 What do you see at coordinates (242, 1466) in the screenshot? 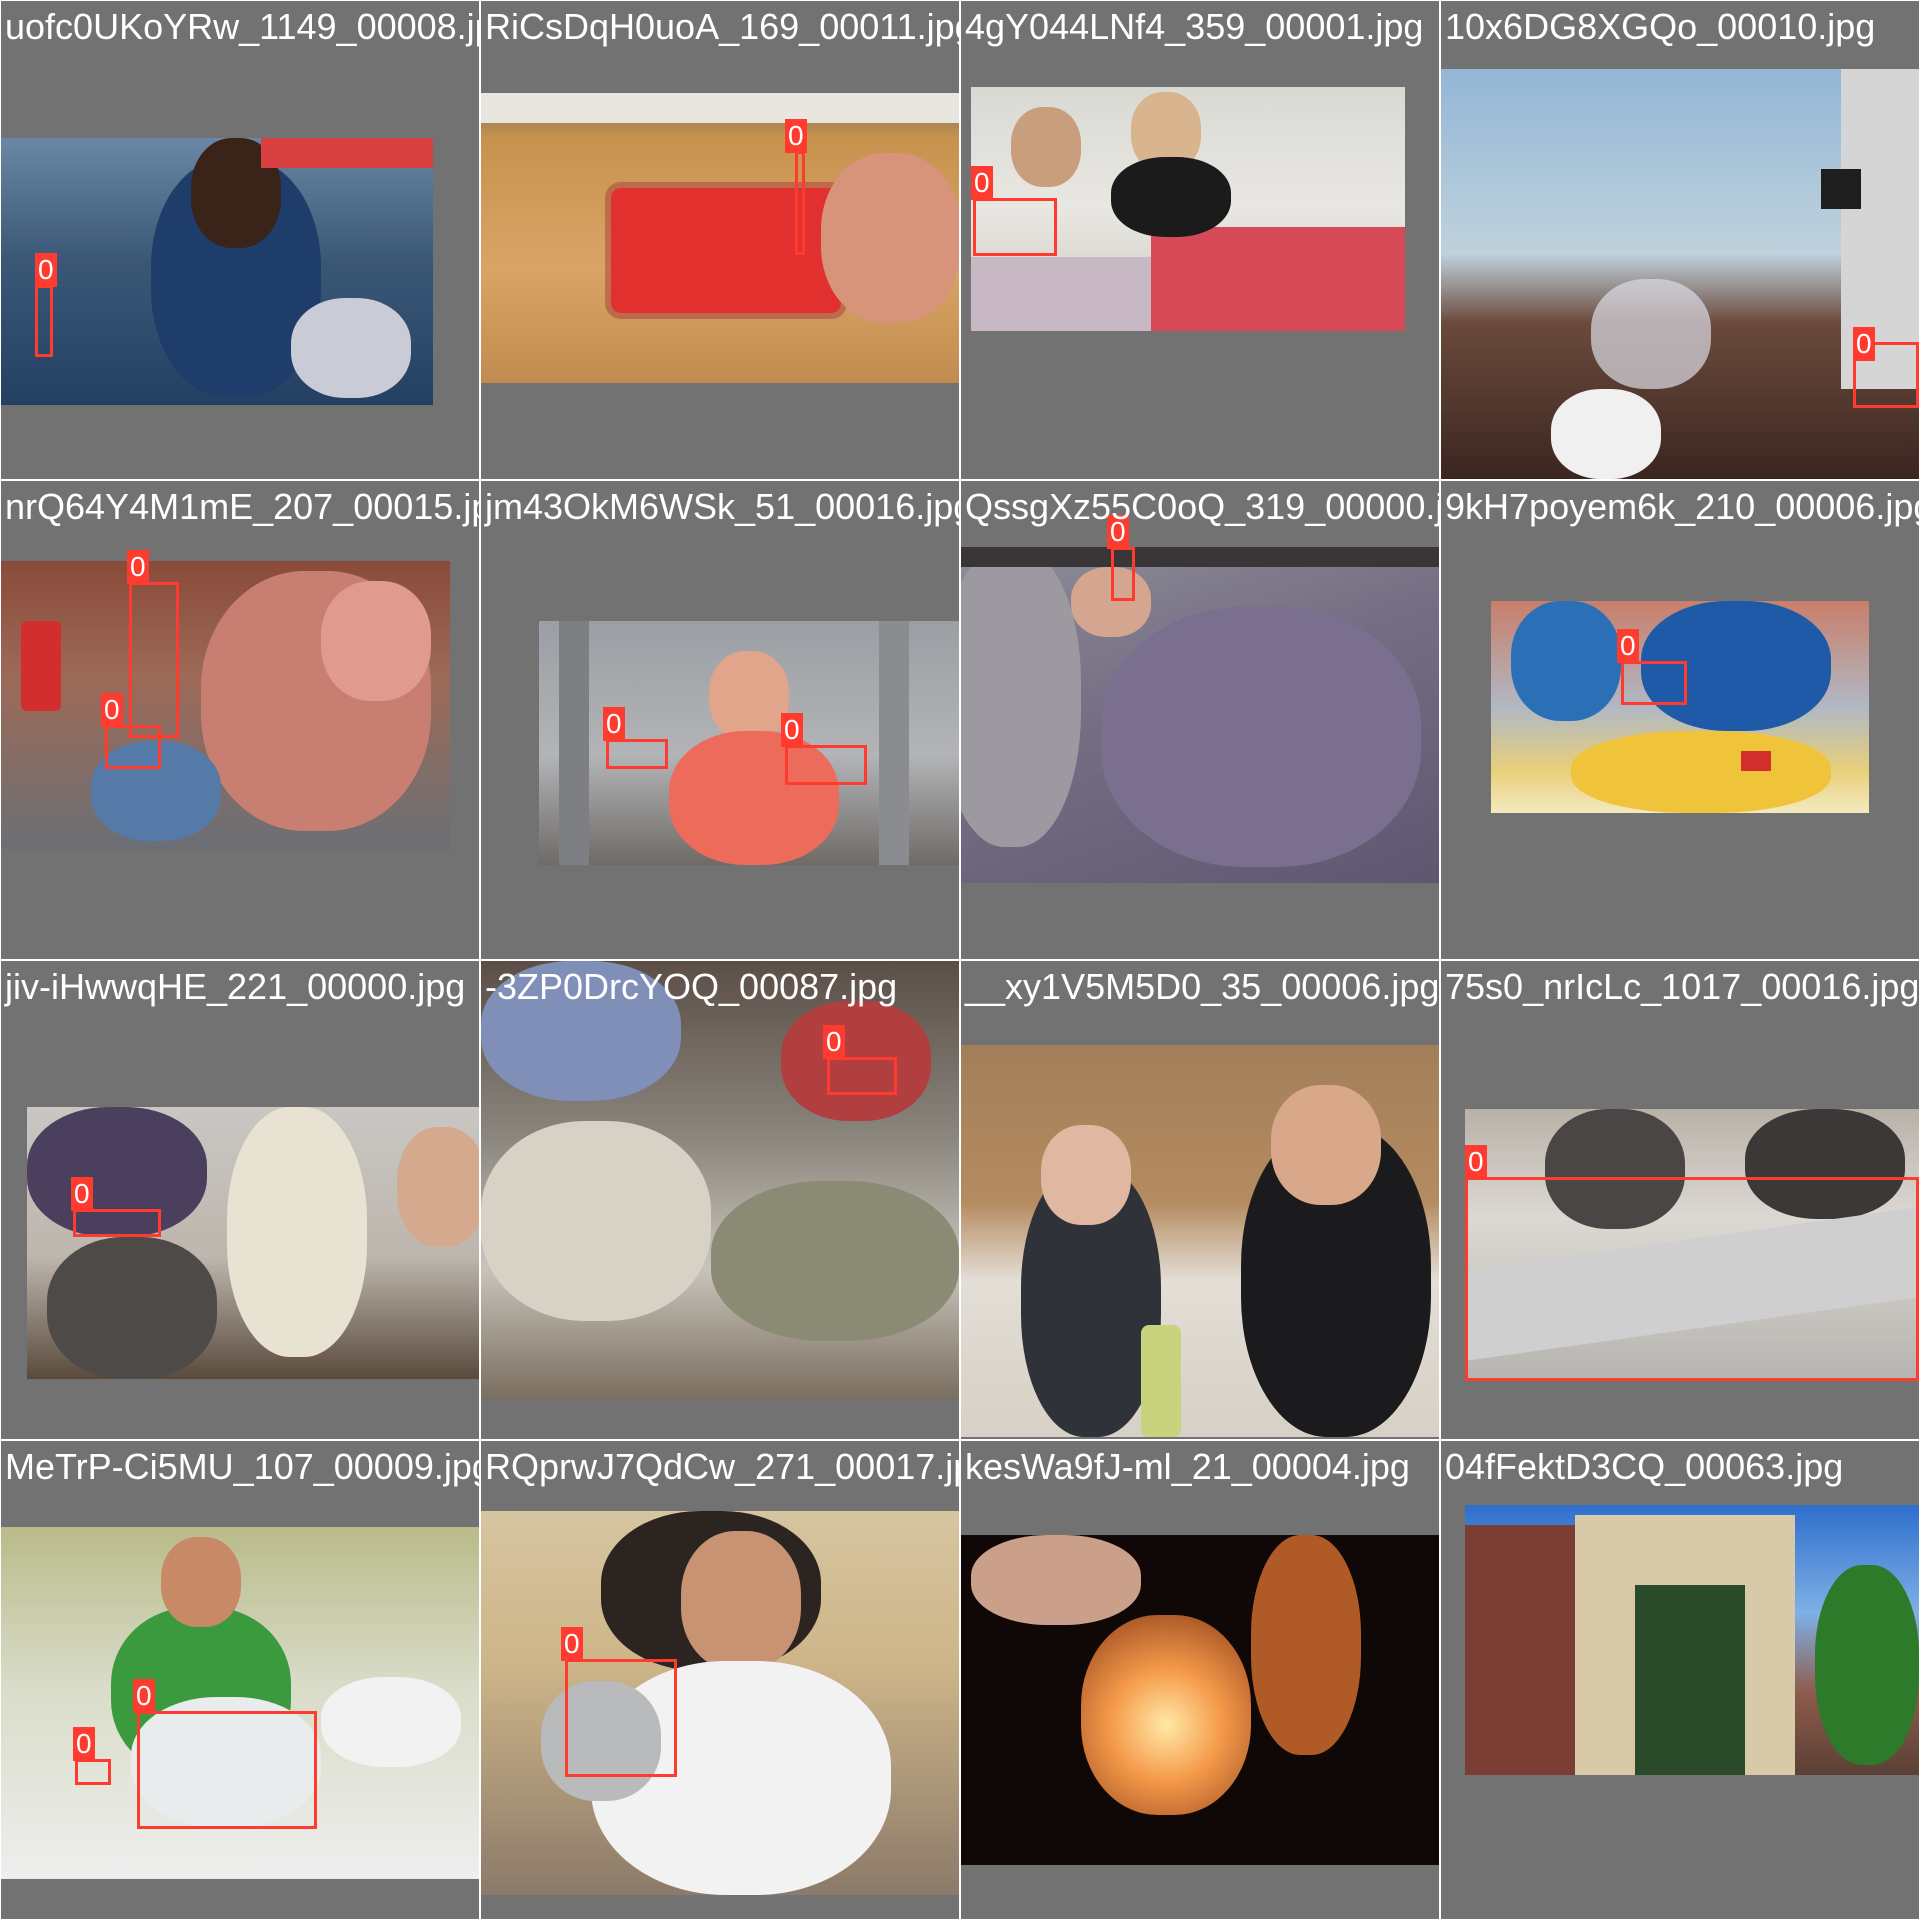
I see `tile-filename: MeTrP-Ci5MU_107_00009.jpg` at bounding box center [242, 1466].